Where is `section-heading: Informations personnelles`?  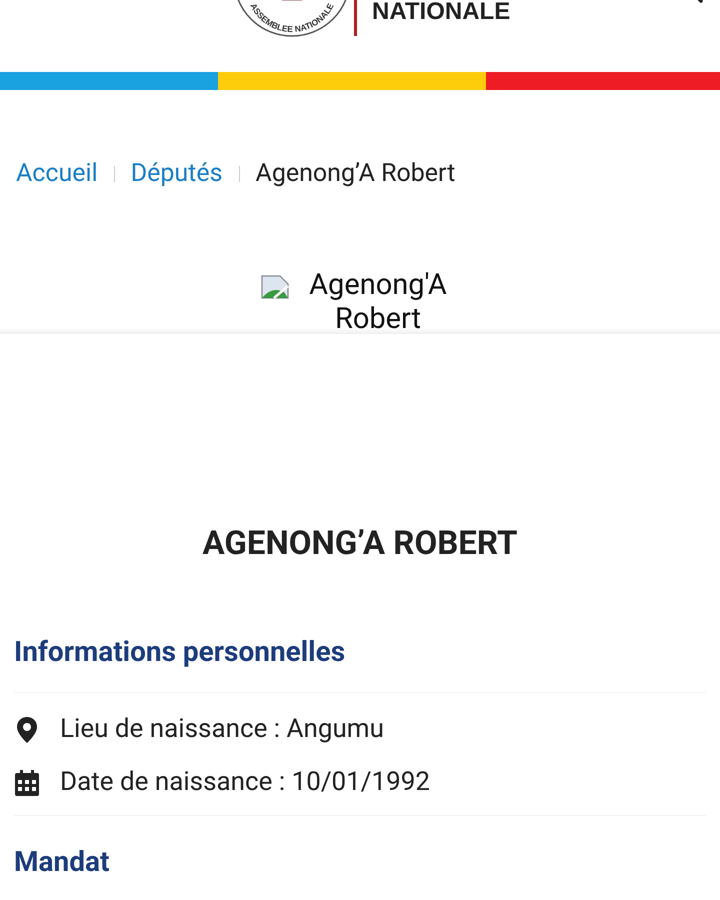 section-heading: Informations personnelles is located at coordinates (180, 652).